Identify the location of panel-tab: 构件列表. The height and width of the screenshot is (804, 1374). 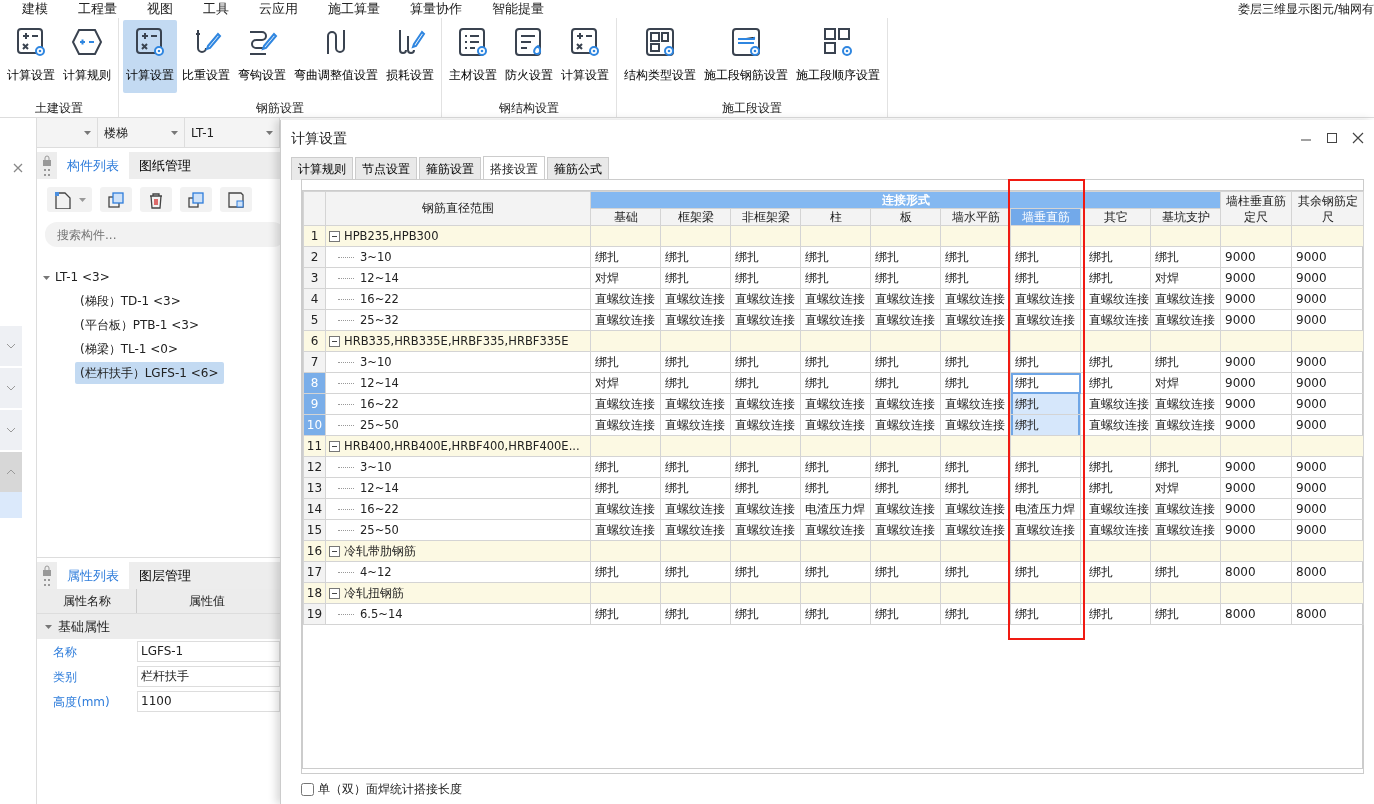
(93, 165).